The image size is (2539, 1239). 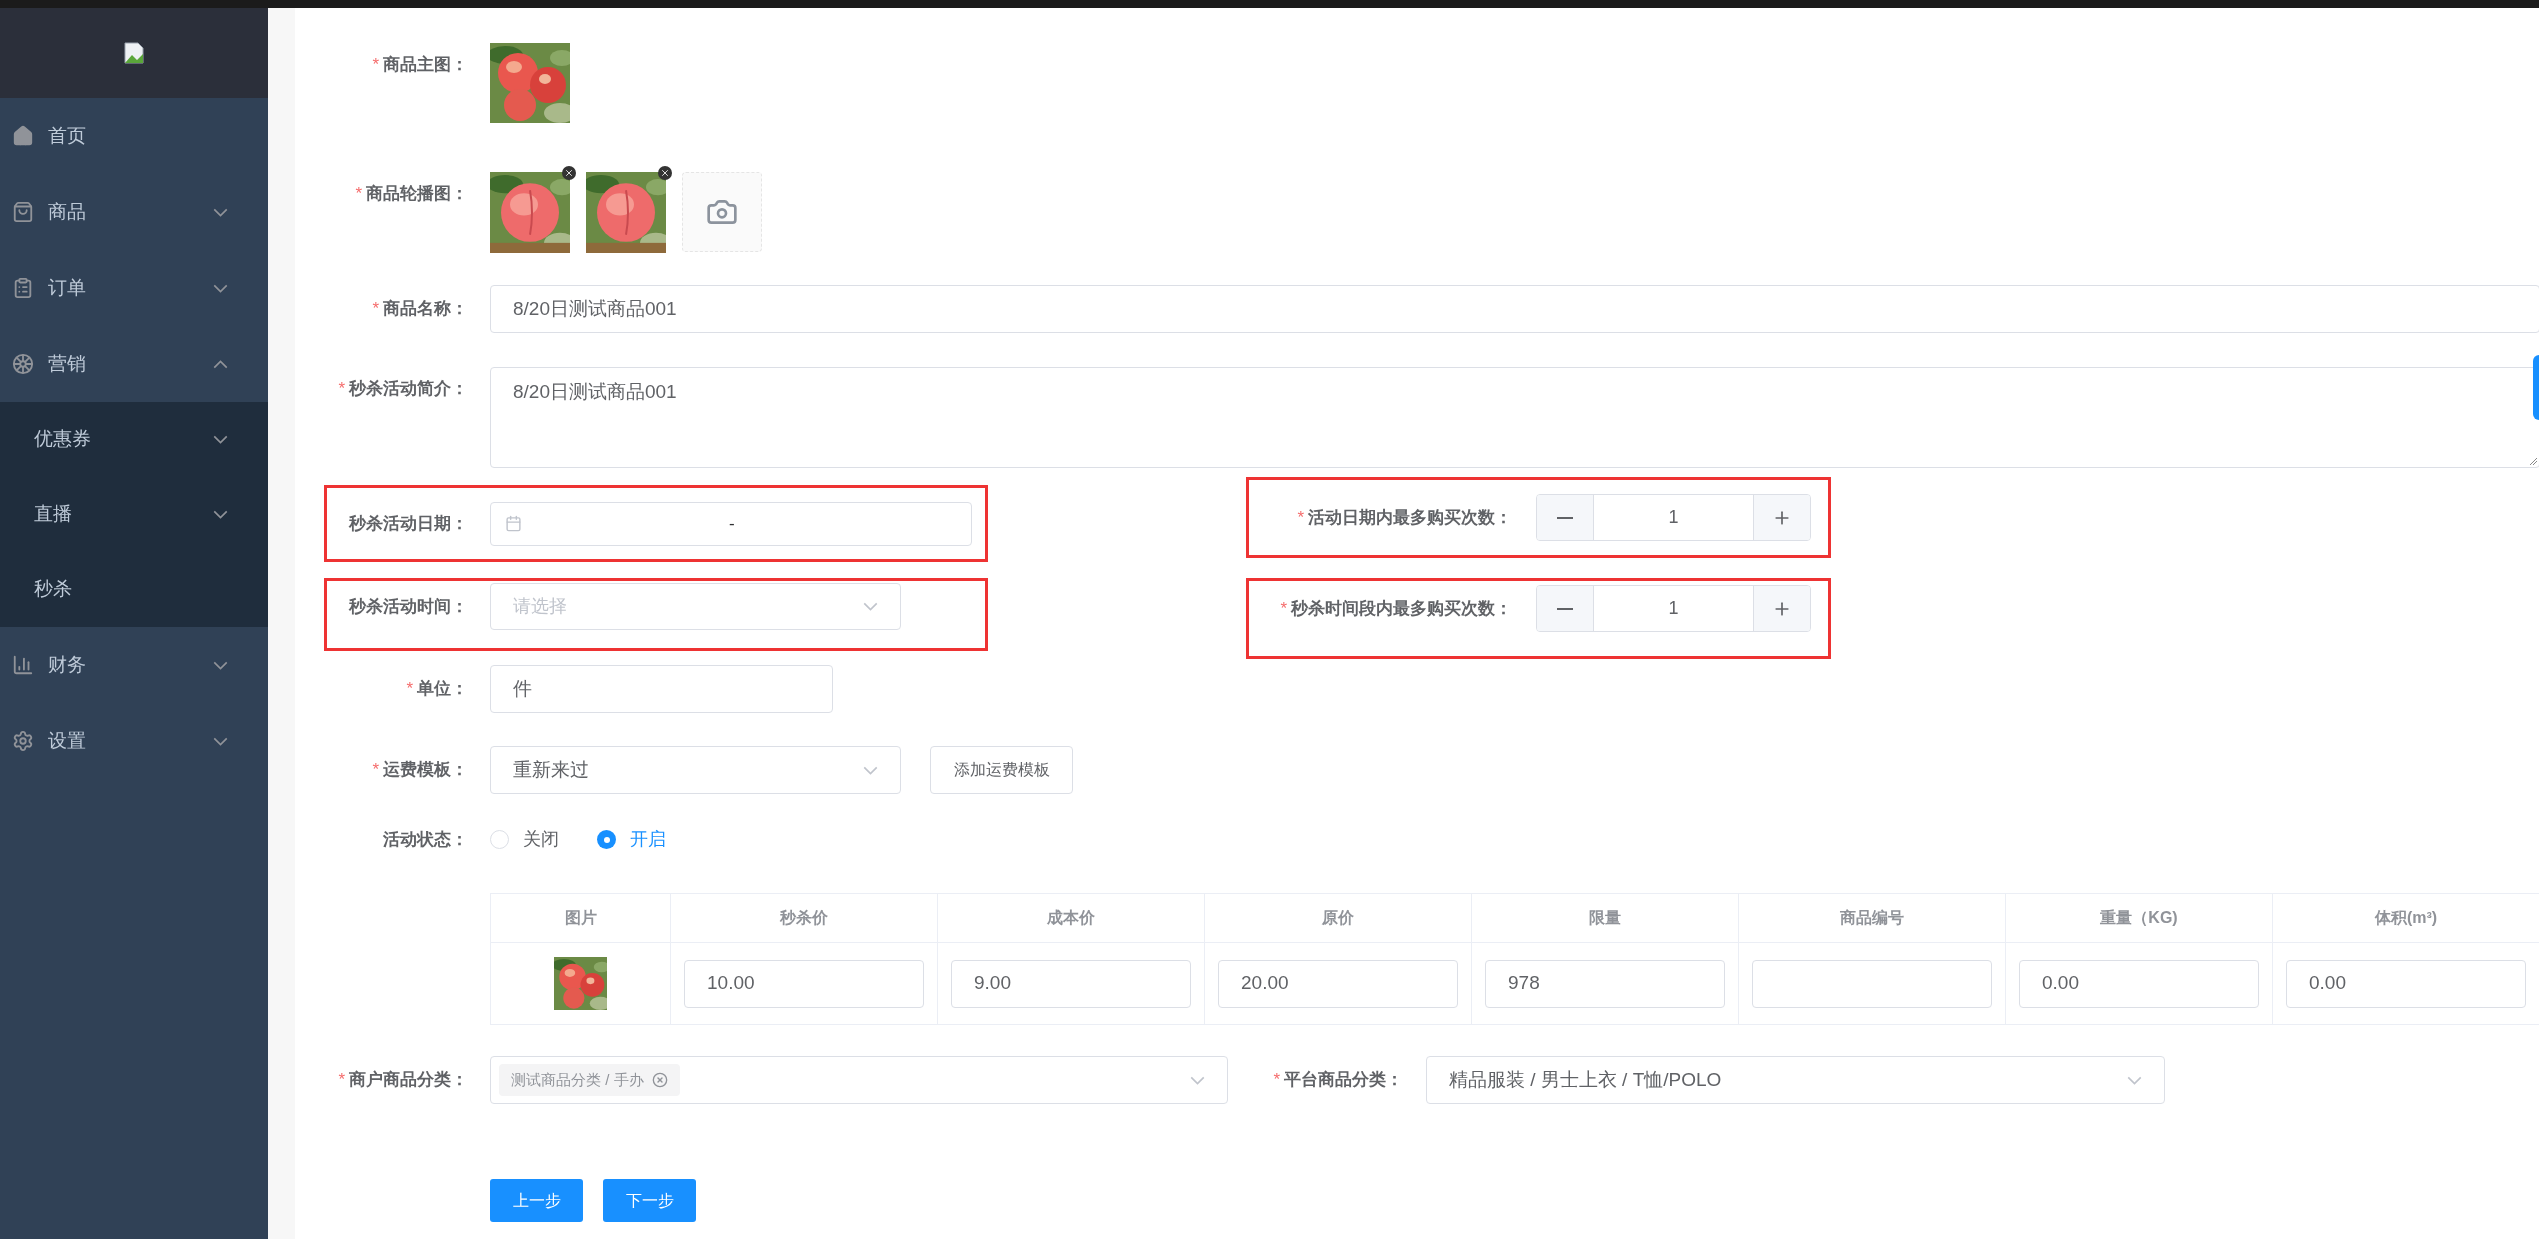 I want to click on tag-label: 测试商品分类 / 手办, so click(x=577, y=1079).